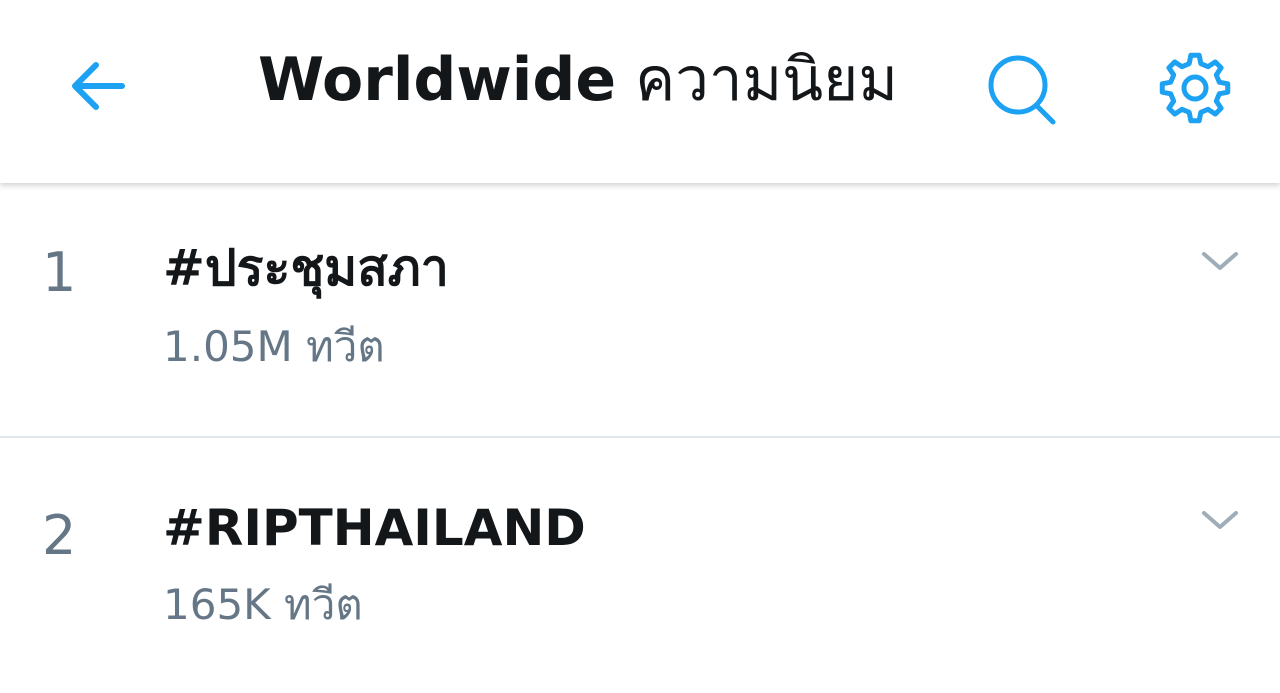  I want to click on page-title-location: Worldwide, so click(437, 80).